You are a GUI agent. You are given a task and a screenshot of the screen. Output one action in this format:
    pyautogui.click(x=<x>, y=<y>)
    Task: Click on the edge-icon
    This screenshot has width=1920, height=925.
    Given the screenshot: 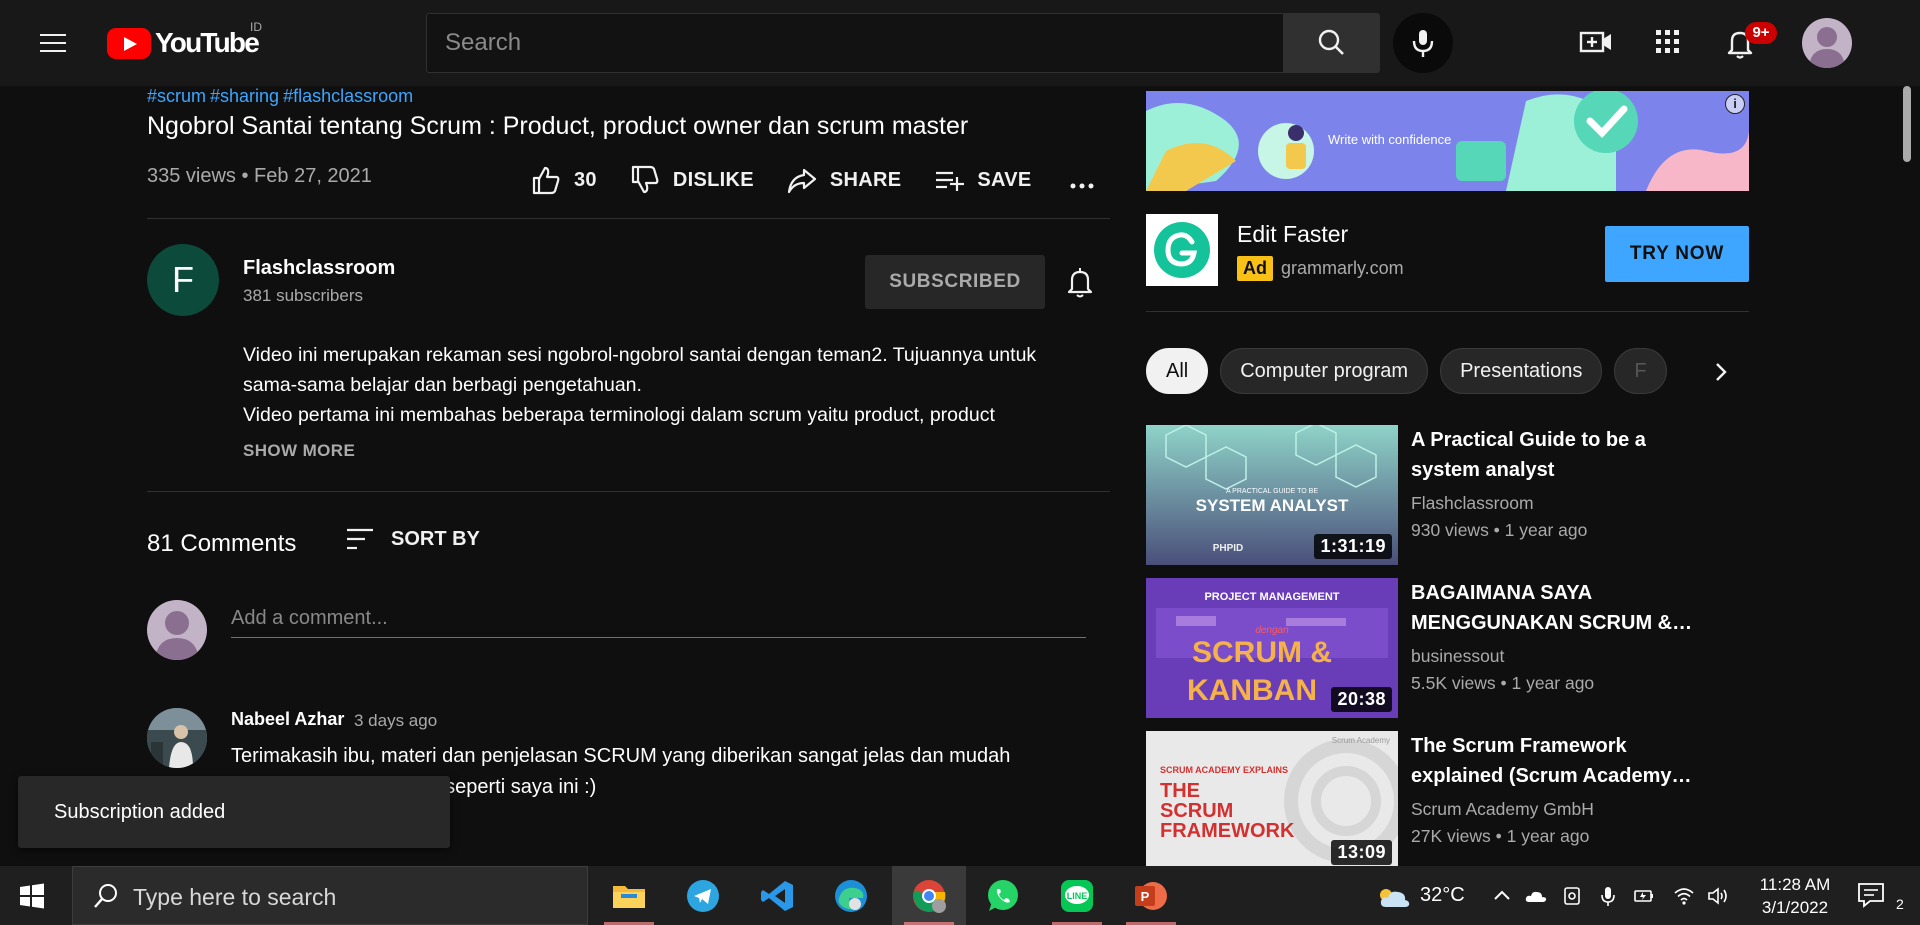 What is the action you would take?
    pyautogui.click(x=851, y=895)
    